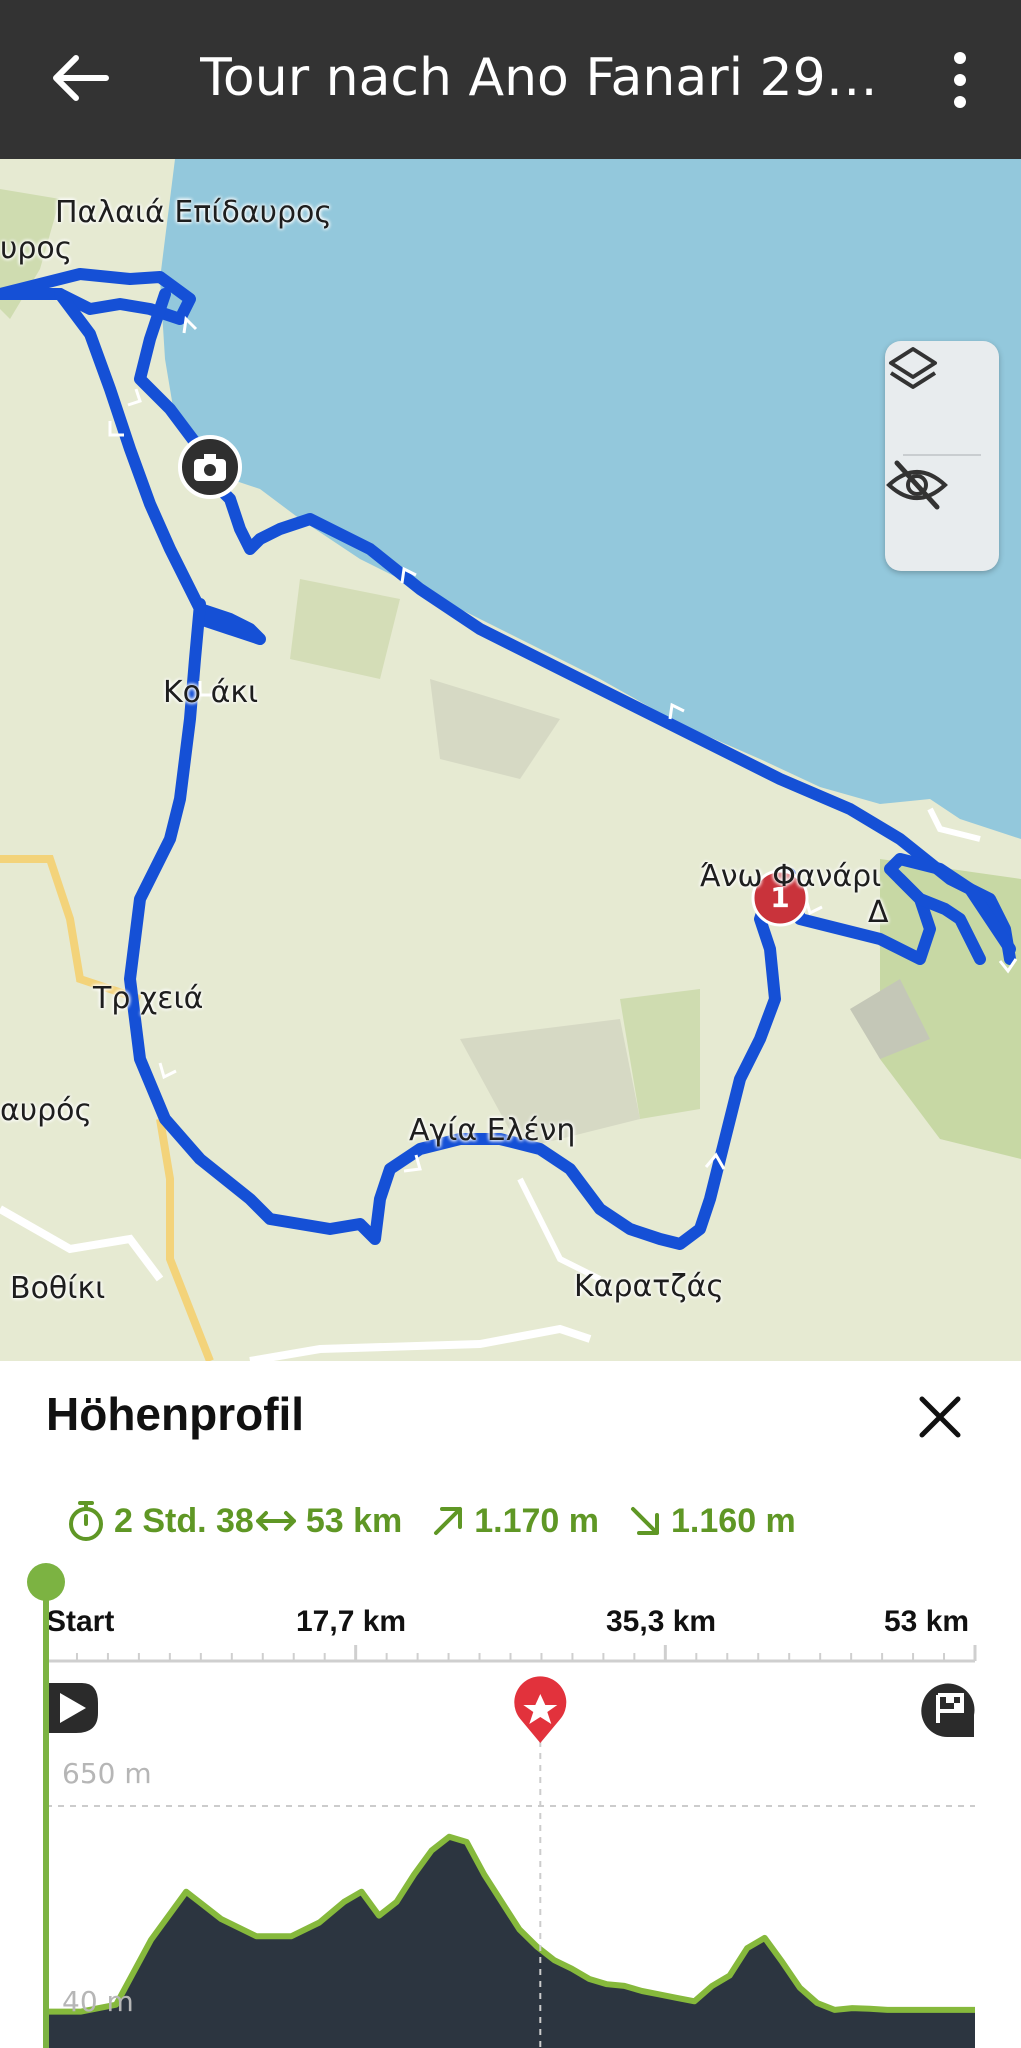 The width and height of the screenshot is (1021, 2048). I want to click on place-label: Αγία Ελένη, so click(492, 1130).